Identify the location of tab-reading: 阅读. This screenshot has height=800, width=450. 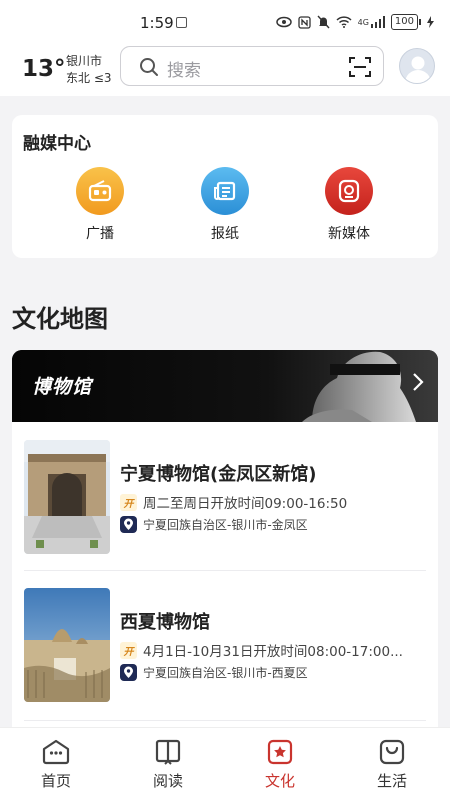
(168, 764).